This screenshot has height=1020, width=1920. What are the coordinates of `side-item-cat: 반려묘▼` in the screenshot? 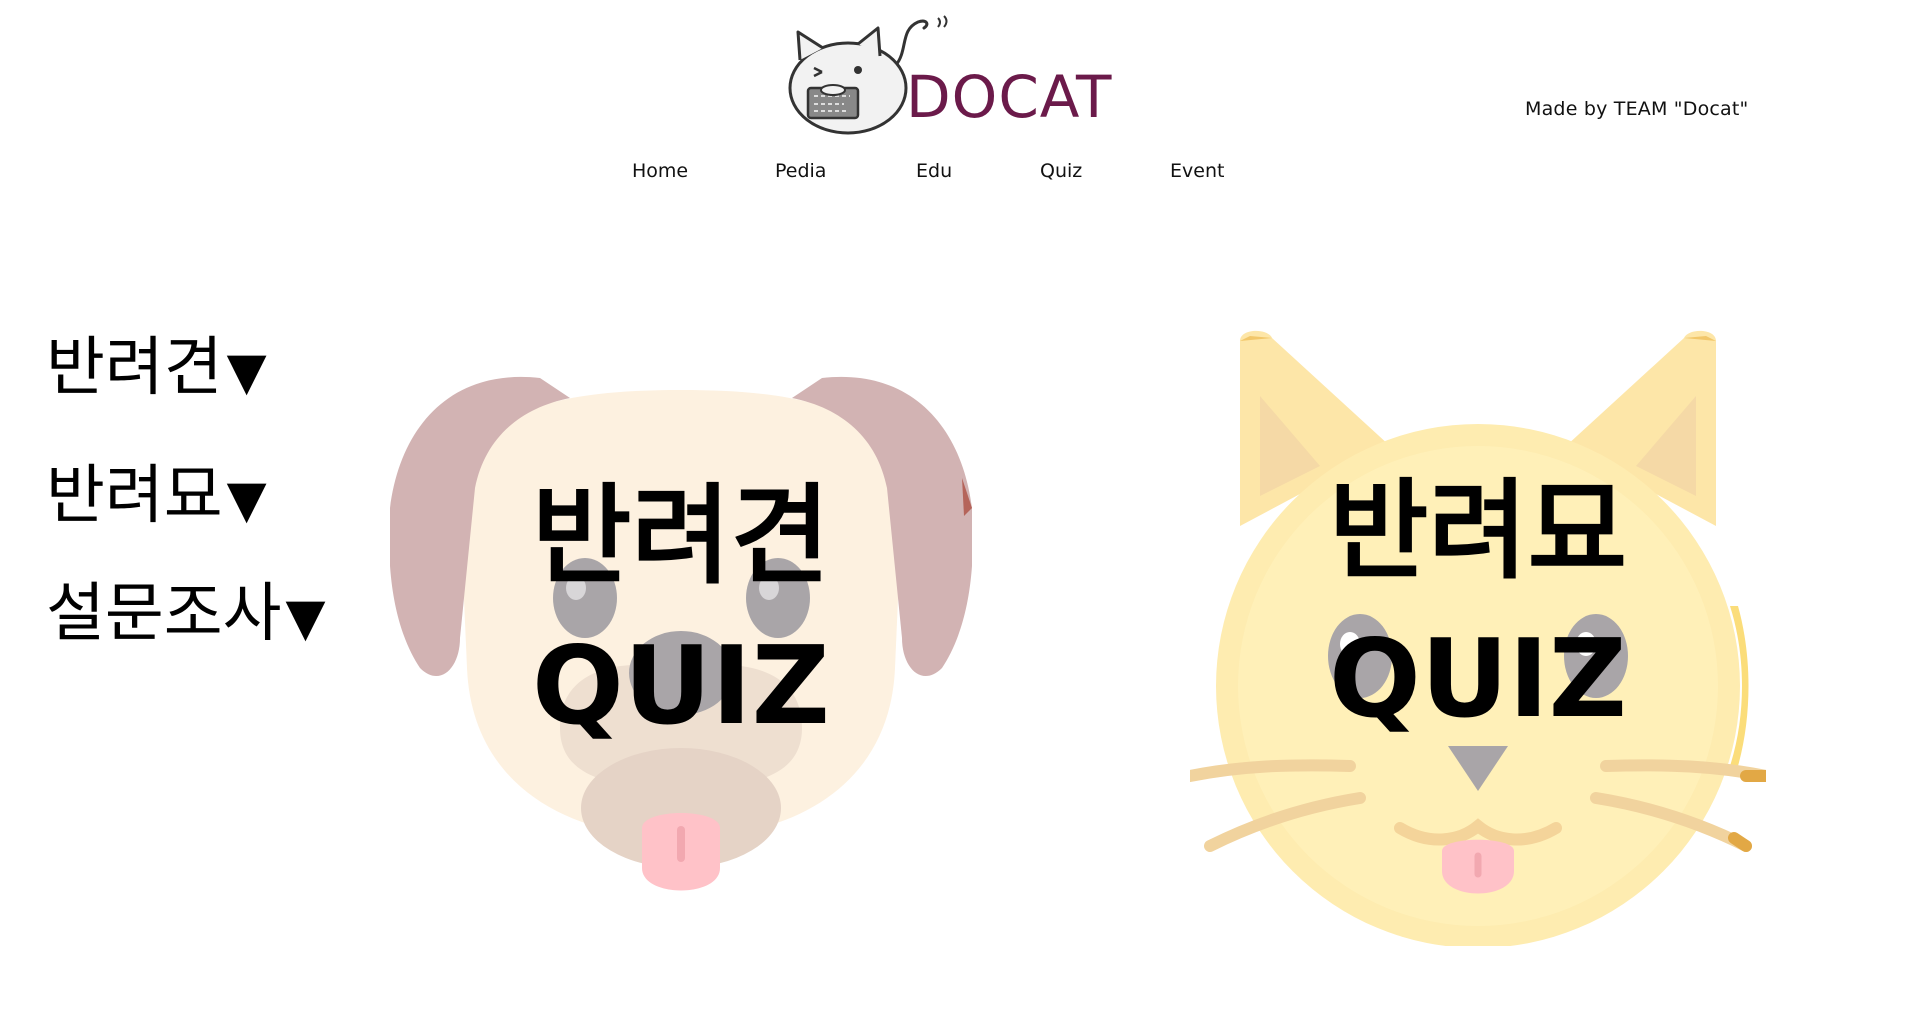 It's located at (156, 496).